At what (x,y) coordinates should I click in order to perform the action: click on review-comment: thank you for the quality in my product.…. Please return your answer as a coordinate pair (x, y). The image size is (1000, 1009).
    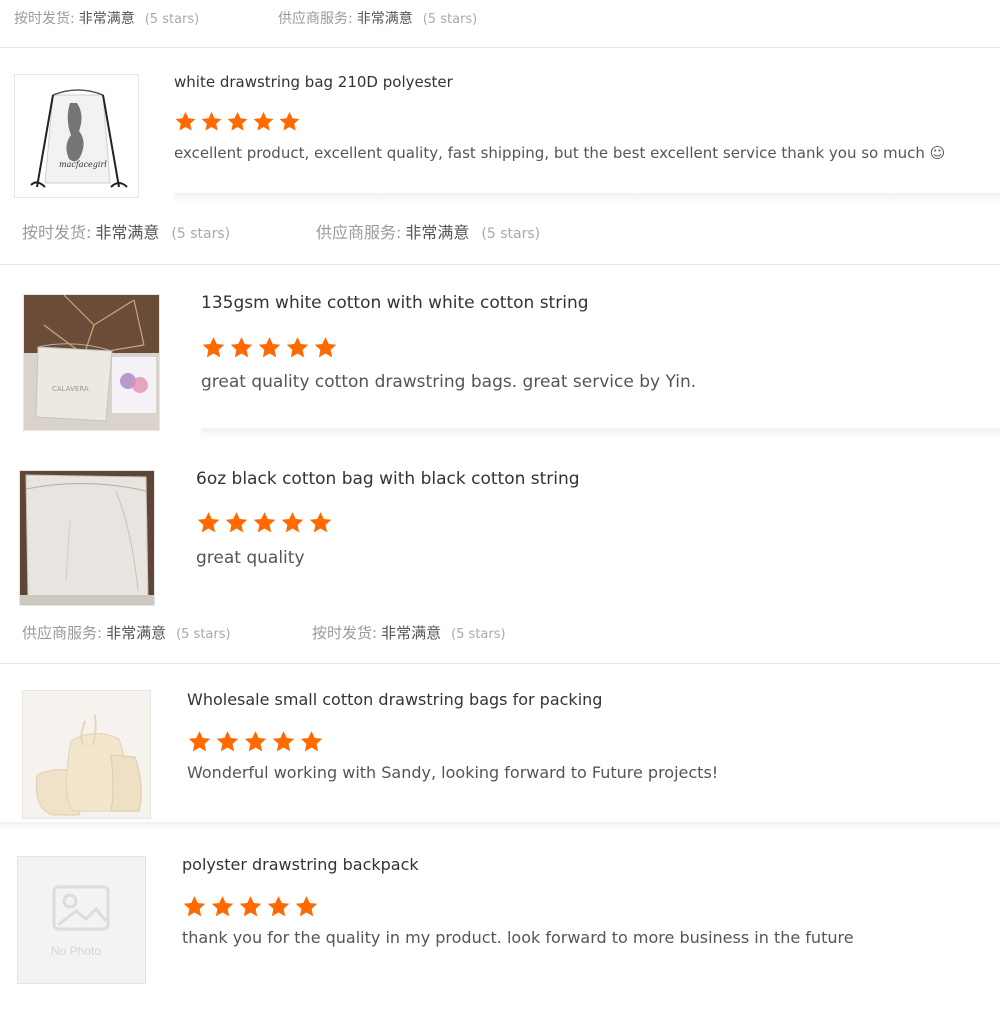
    Looking at the image, I should click on (518, 937).